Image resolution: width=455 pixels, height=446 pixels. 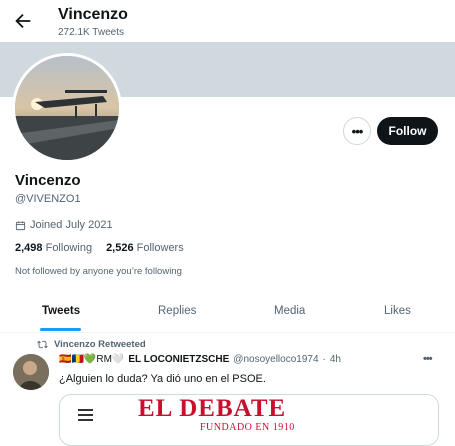 I want to click on joined-label: Joined July 2021, so click(x=71, y=225).